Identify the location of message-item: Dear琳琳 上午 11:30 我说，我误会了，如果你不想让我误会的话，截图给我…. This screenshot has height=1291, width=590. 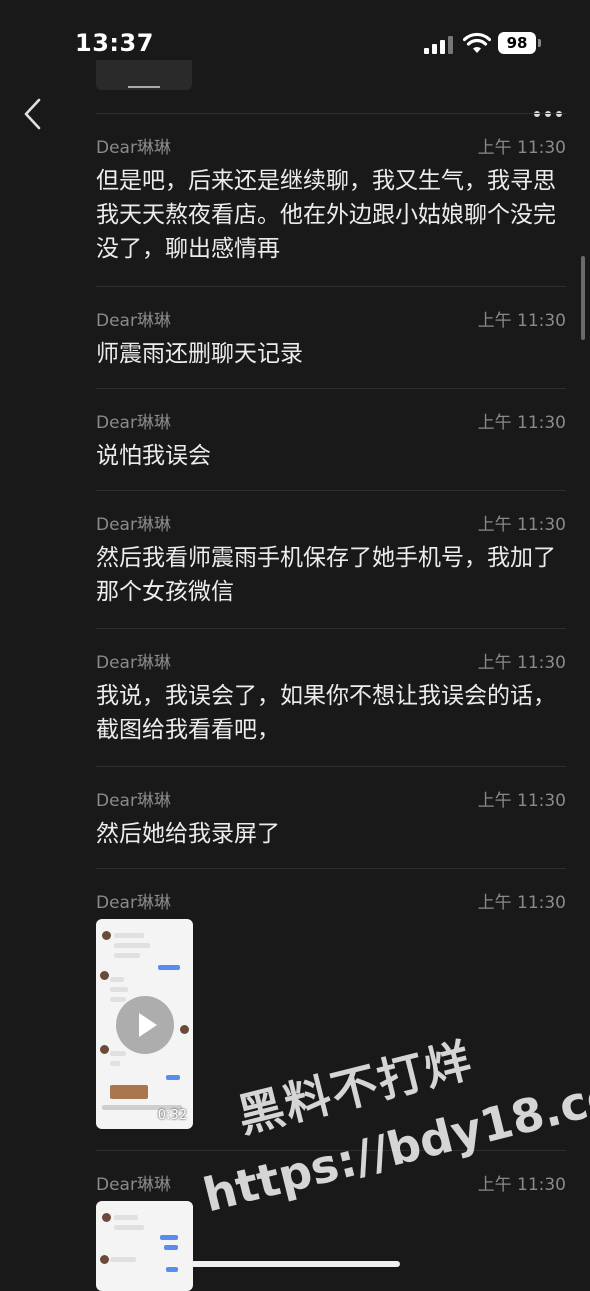
(331, 697).